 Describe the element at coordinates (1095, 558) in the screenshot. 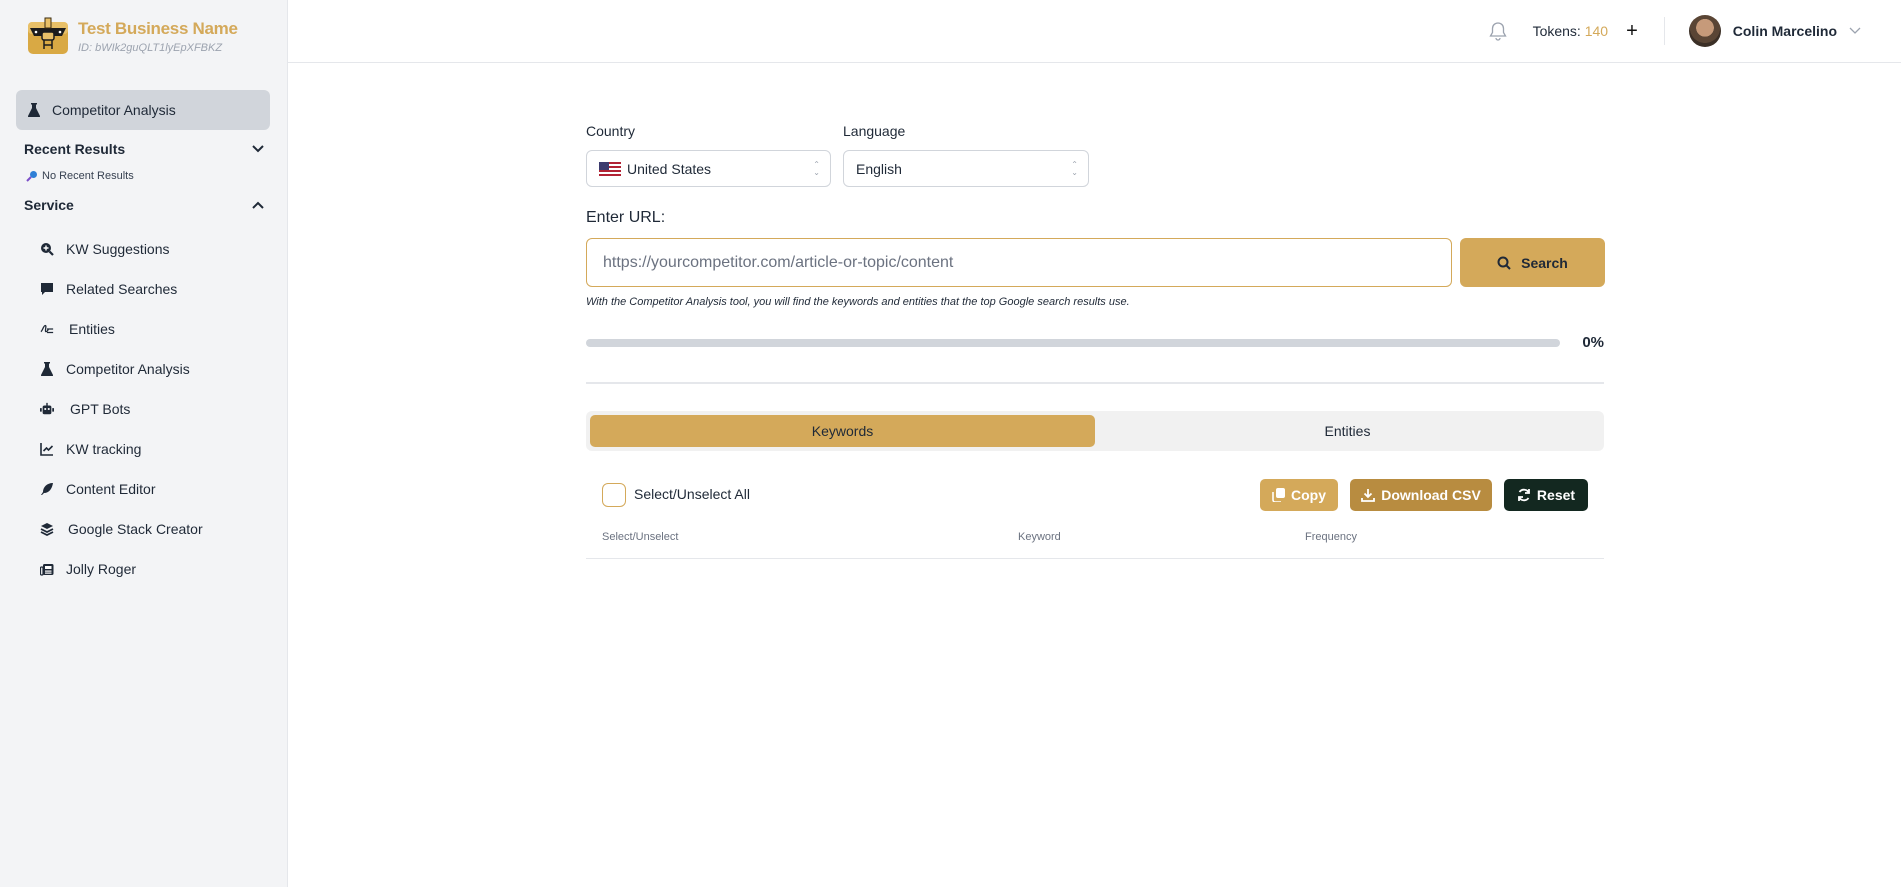

I see `table-header-divider` at that location.